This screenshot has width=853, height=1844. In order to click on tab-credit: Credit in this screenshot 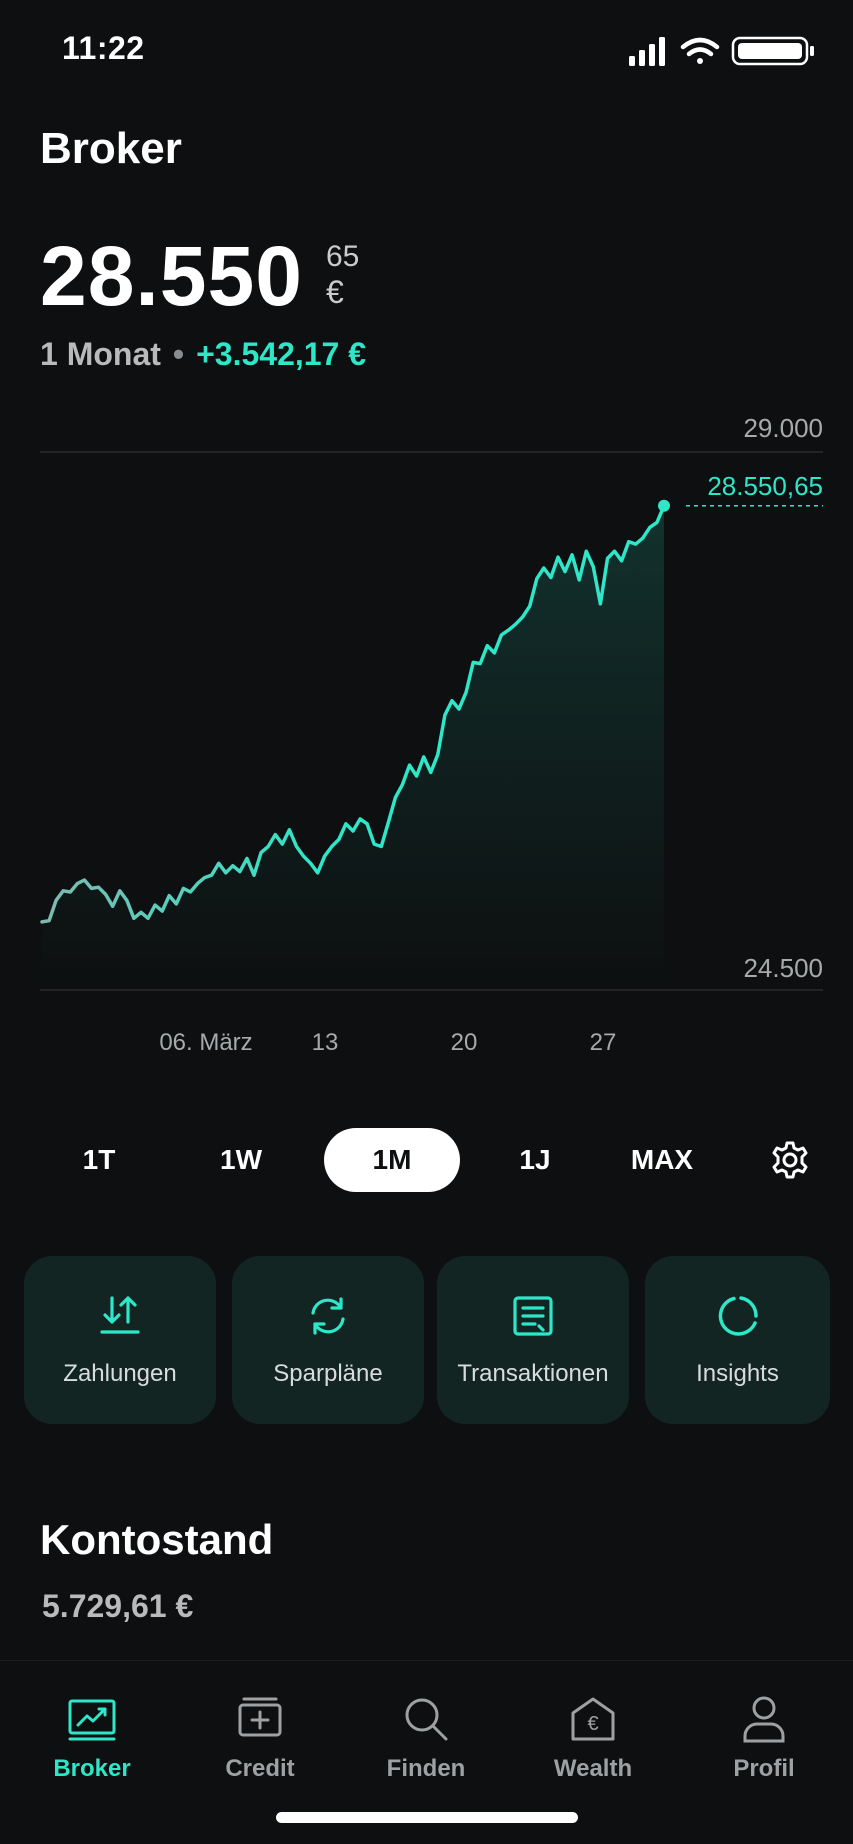, I will do `click(260, 1730)`.